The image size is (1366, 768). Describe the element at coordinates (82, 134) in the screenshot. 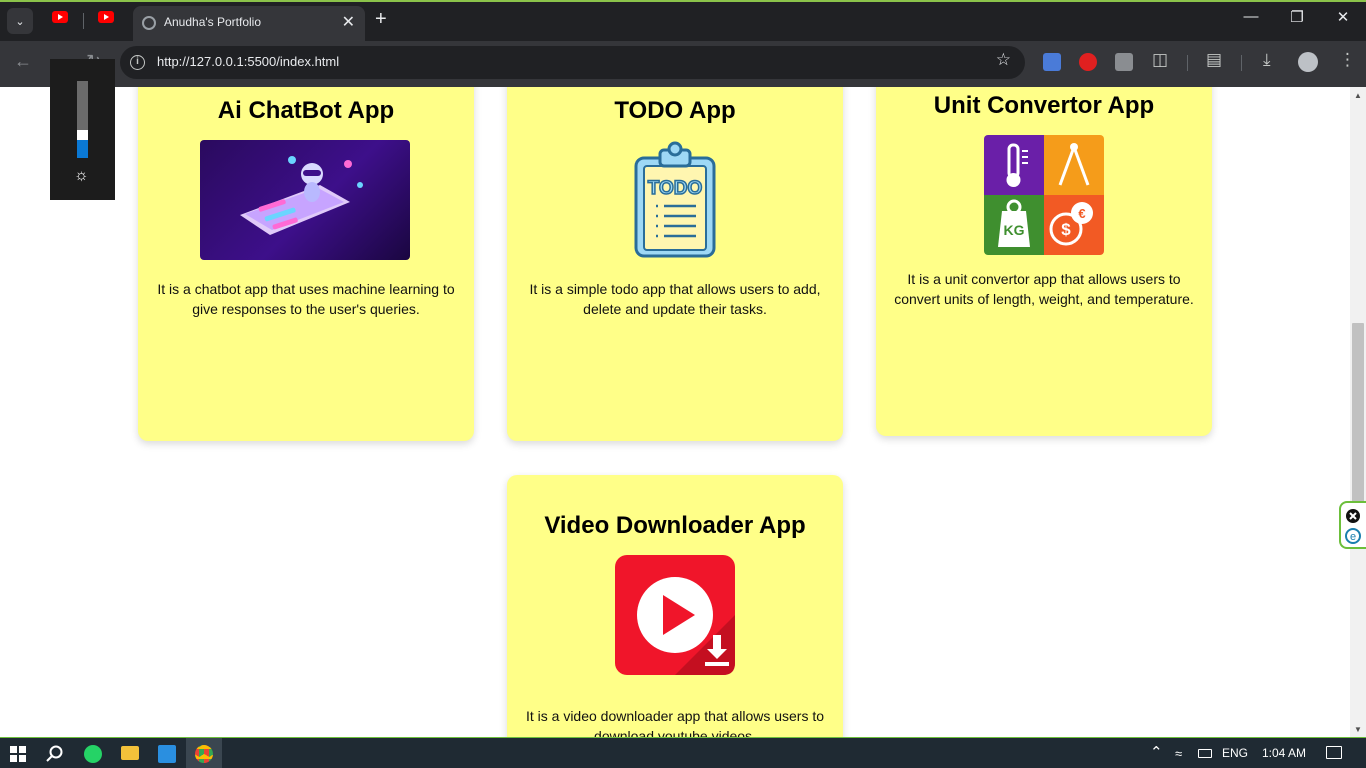

I see `brightness-thumb` at that location.